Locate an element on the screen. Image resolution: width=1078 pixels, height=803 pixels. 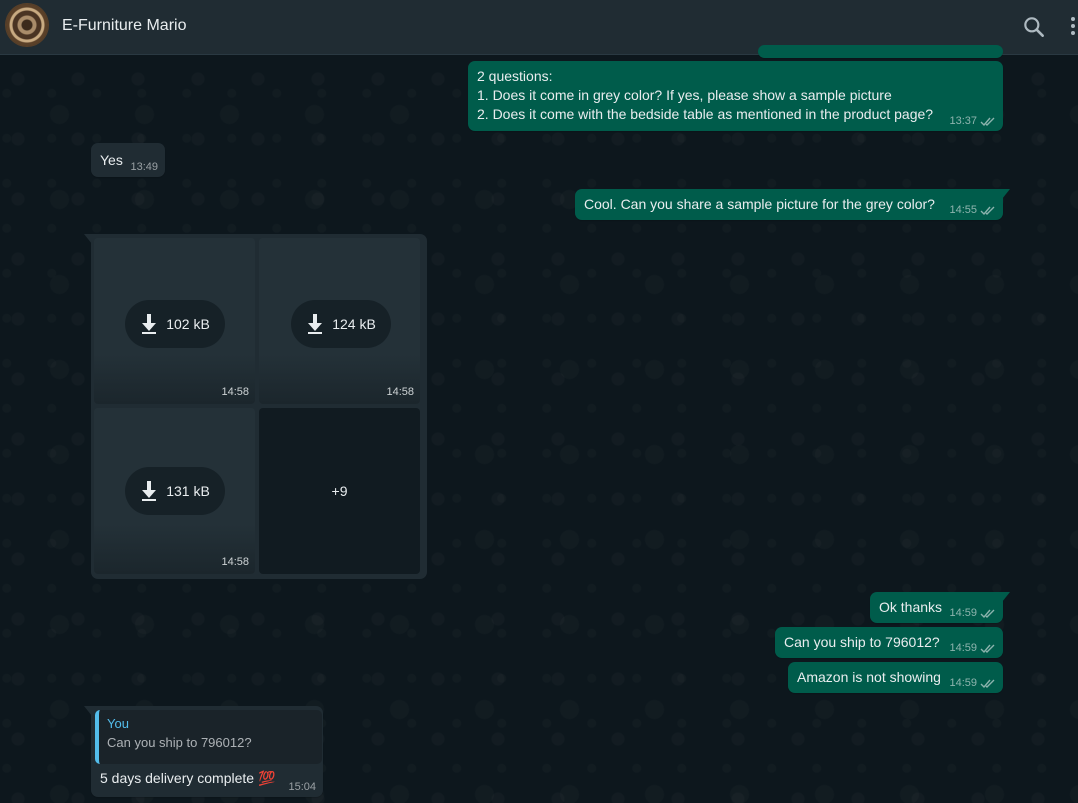
message-meta: 14:55 is located at coordinates (972, 210).